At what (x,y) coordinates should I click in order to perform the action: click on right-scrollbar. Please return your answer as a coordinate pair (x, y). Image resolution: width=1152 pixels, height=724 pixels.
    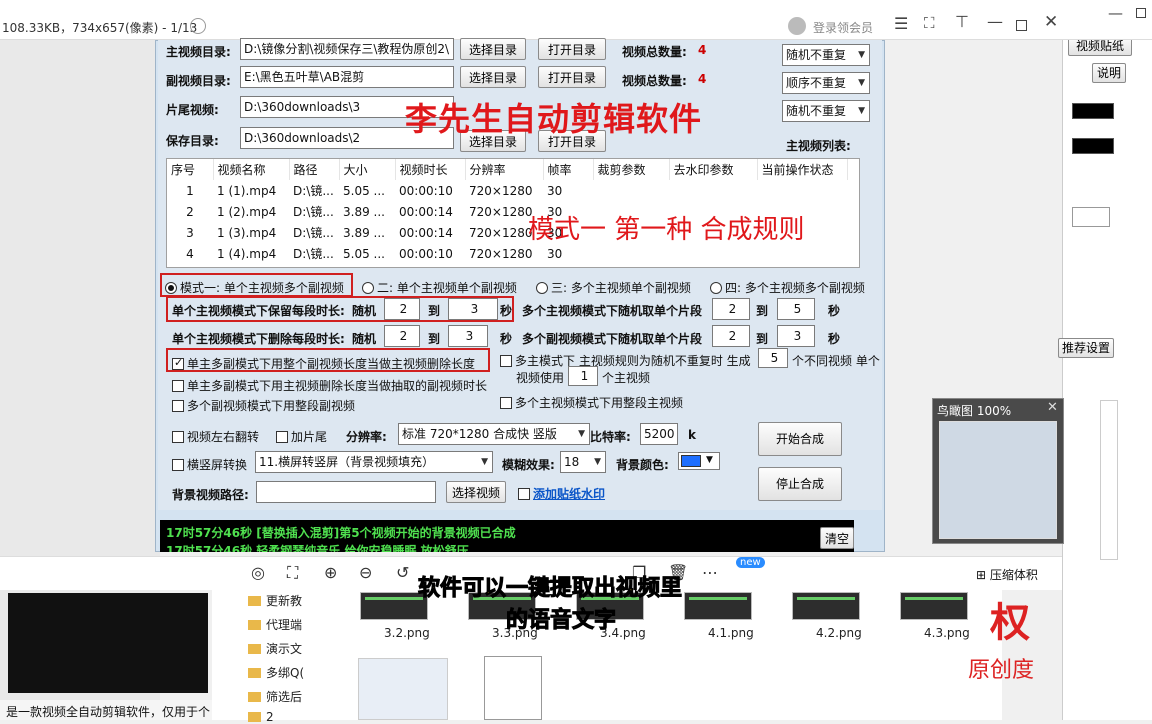
    Looking at the image, I should click on (1109, 480).